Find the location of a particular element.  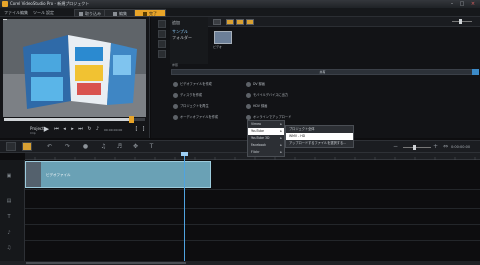

fit-project-icon: ⇔ is located at coordinates (445, 146).